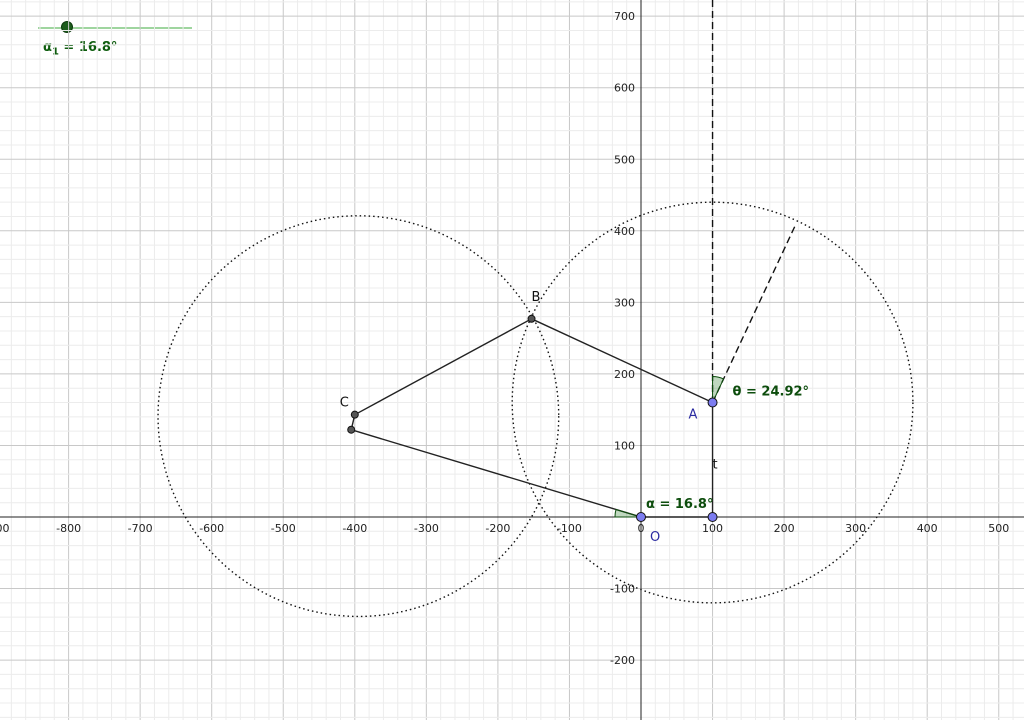  I want to click on x-tick-label: 100, so click(712, 528).